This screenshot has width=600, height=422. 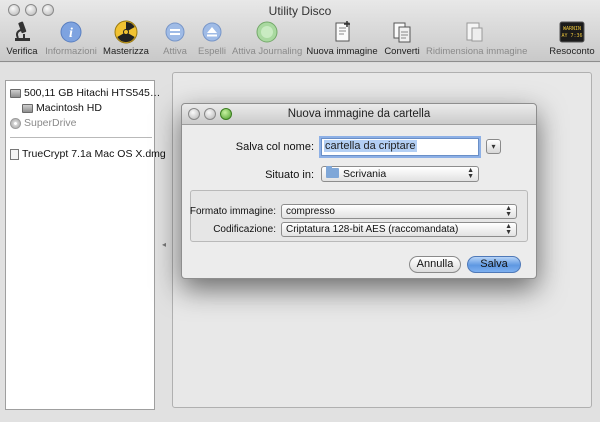 What do you see at coordinates (15, 123) in the screenshot?
I see `superdrive-icon` at bounding box center [15, 123].